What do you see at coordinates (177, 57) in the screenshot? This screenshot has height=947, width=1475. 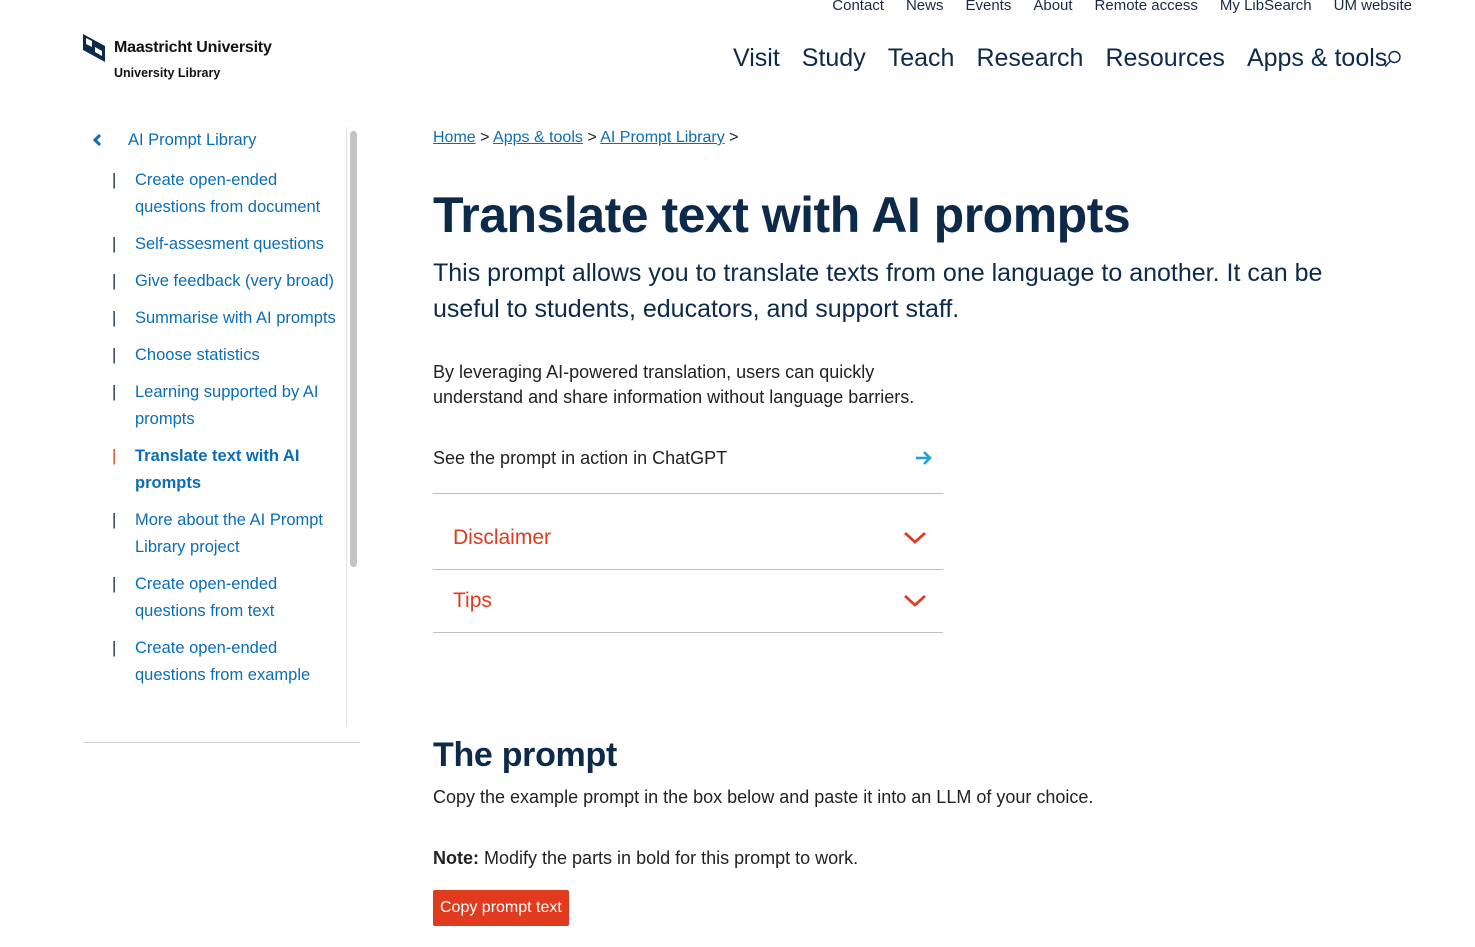 I see `site-logo: Maastricht University University Library` at bounding box center [177, 57].